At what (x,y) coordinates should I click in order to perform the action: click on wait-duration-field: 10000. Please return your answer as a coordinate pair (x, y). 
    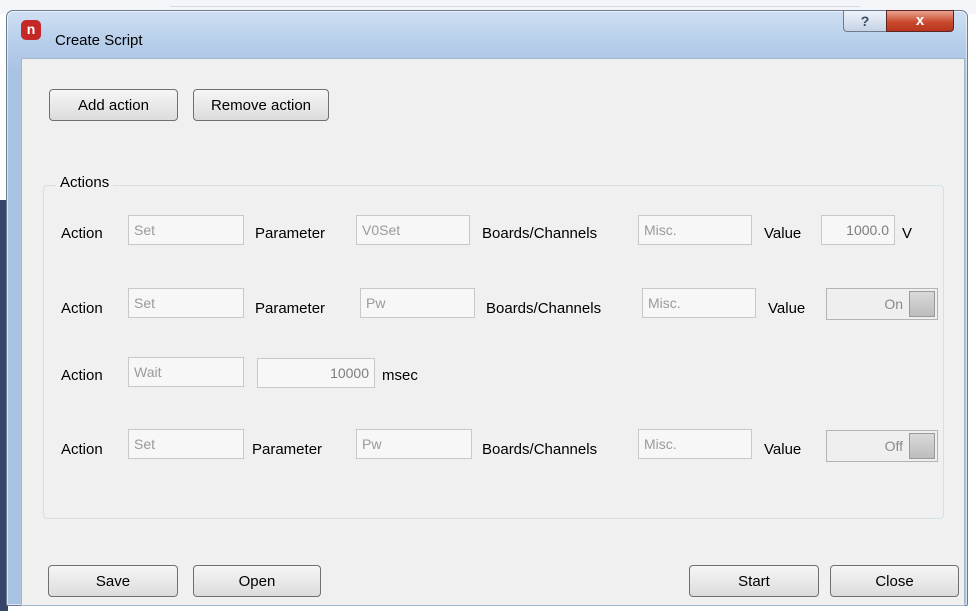
    Looking at the image, I should click on (316, 373).